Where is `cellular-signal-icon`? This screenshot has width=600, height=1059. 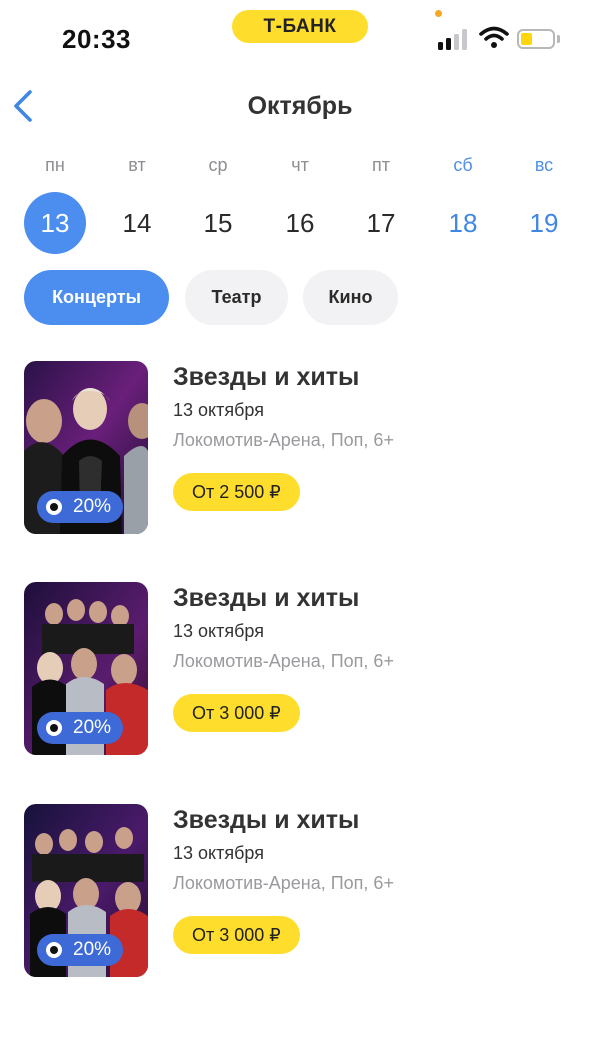 cellular-signal-icon is located at coordinates (453, 39).